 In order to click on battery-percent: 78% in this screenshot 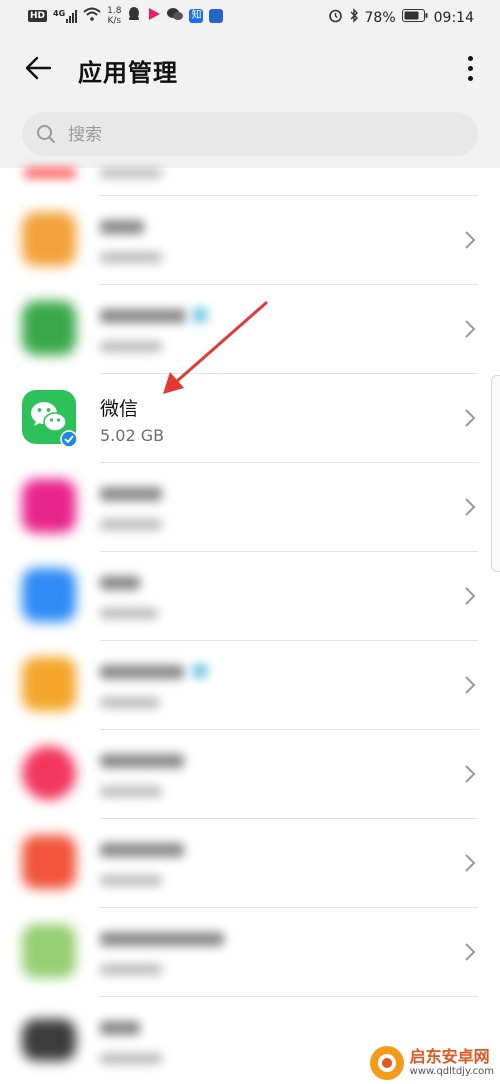, I will do `click(380, 17)`.